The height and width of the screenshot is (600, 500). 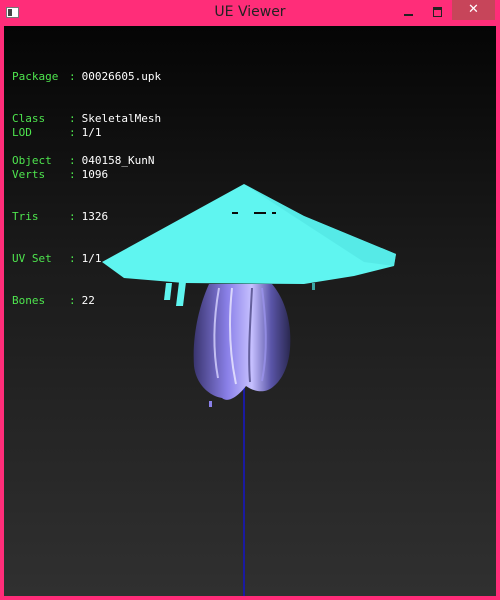 I want to click on title-bar: UE Viewer ✕, so click(x=250, y=13).